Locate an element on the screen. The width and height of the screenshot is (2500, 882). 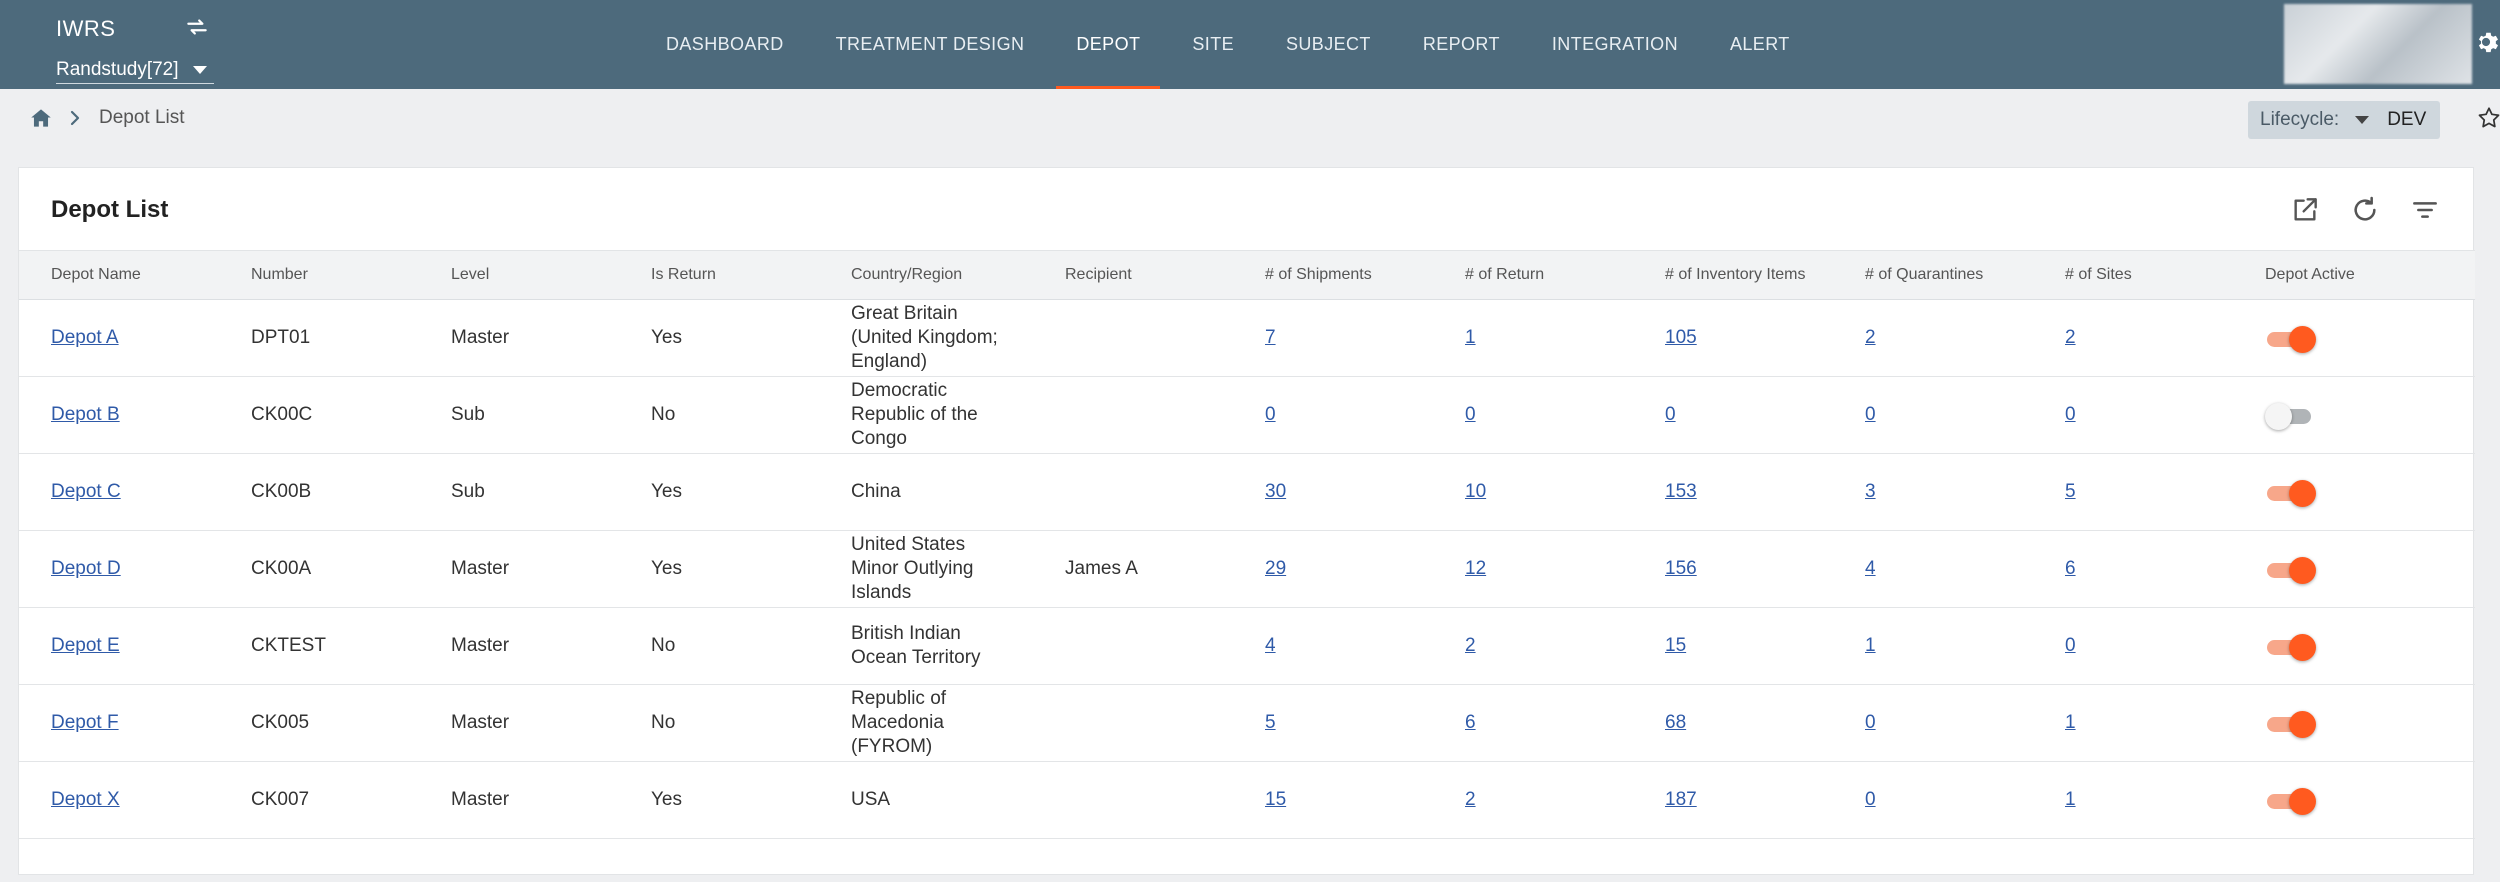
quarantines-link: 2 is located at coordinates (1870, 337).